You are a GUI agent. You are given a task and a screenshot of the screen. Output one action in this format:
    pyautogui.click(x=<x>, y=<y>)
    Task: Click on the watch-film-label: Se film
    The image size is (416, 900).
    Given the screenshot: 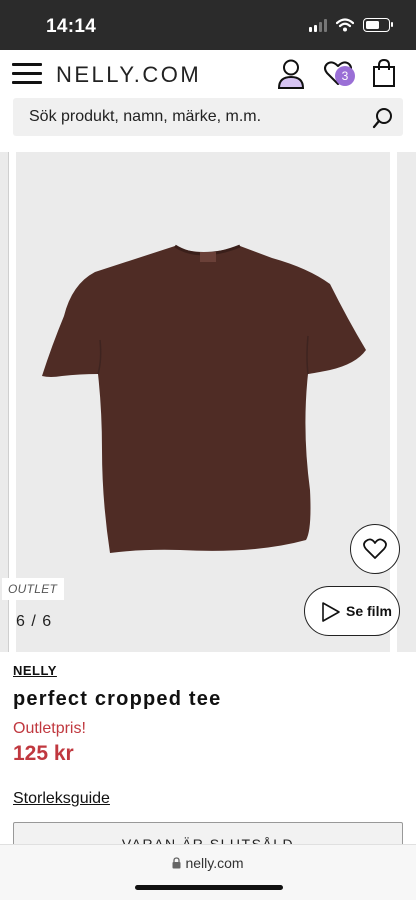 What is the action you would take?
    pyautogui.click(x=369, y=611)
    